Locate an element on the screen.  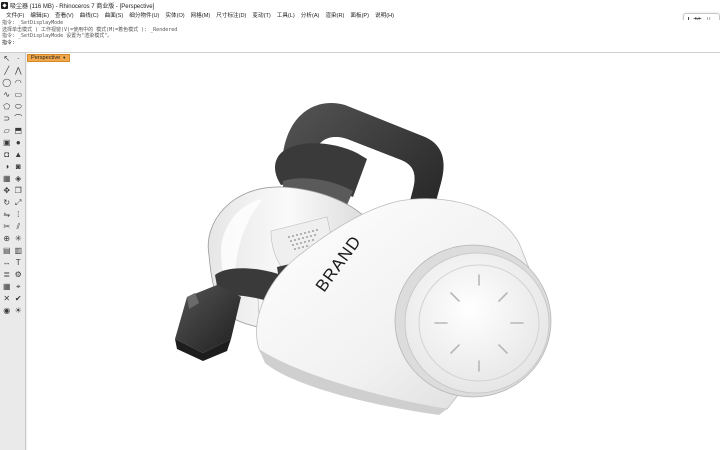
menu-item-9: 变动(T) is located at coordinates (261, 15).